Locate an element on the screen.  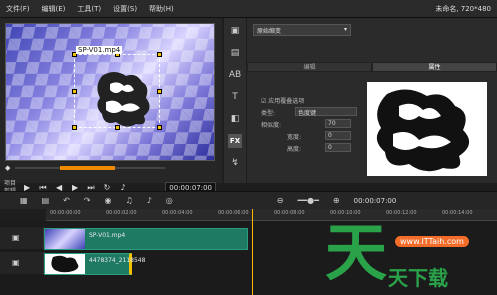
scrub-bar: ◆ is located at coordinates (110, 168).